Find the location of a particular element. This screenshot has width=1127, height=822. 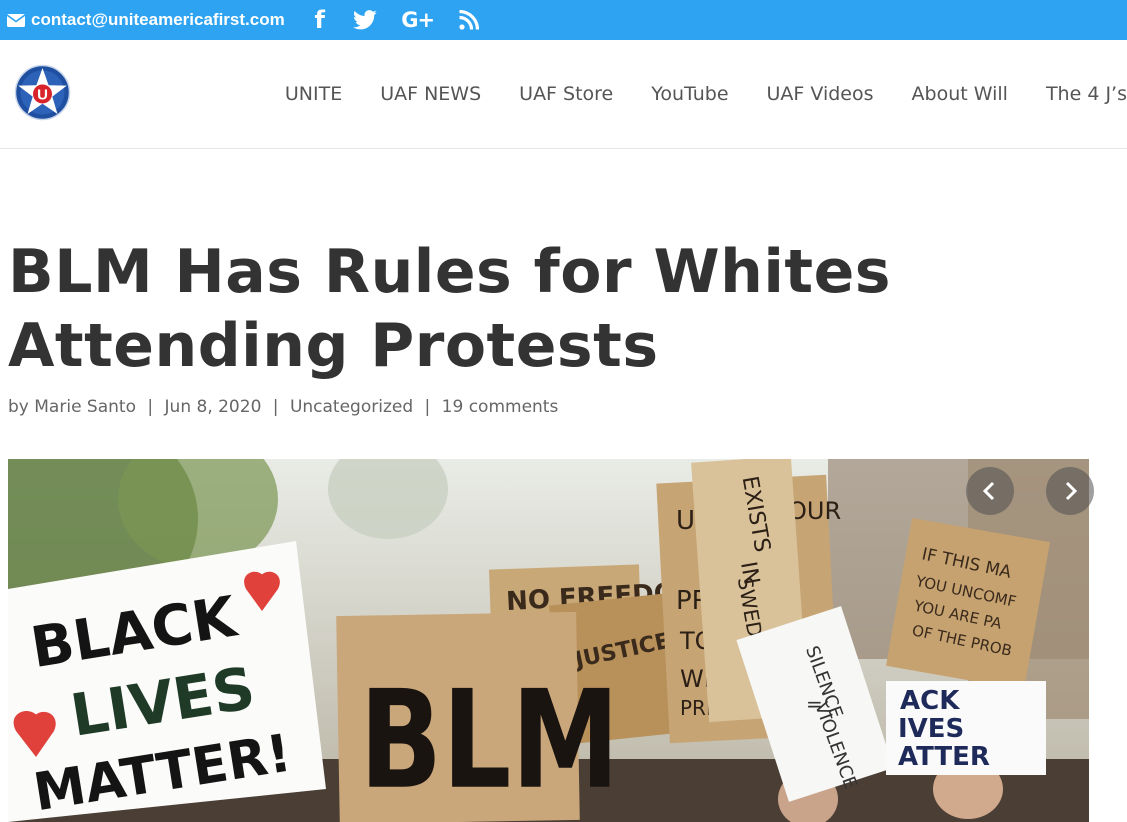

category-link: Uncategorized is located at coordinates (351, 407).